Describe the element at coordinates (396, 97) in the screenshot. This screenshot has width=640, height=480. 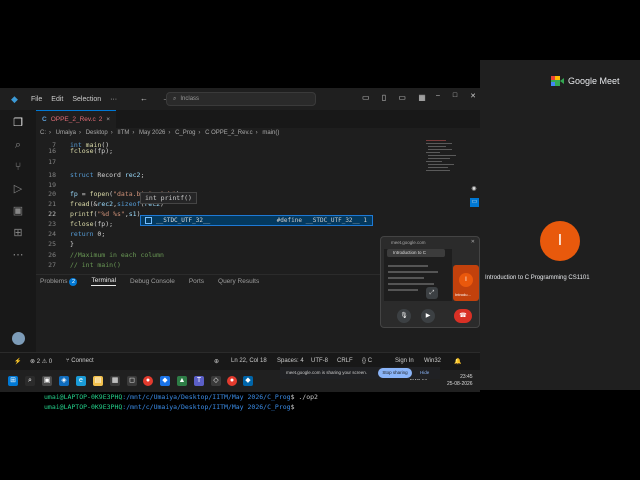
I see `layout-toggle-icons: ▭ ▯ ▭ ▦` at that location.